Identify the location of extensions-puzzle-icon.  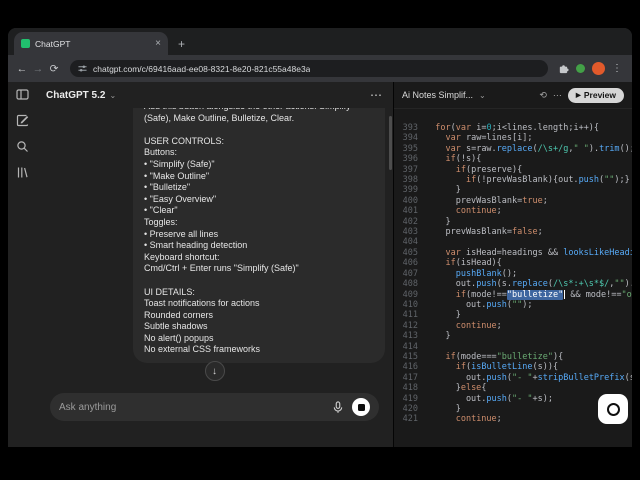
(563, 68).